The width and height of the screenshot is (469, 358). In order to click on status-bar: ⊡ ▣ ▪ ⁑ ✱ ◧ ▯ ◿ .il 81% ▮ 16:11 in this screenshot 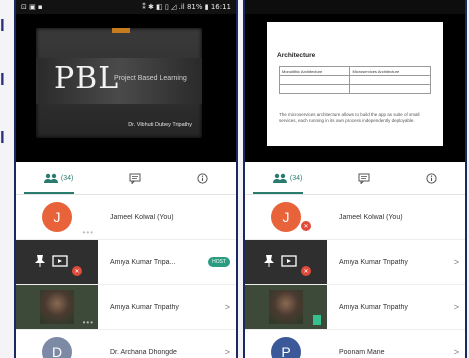, I will do `click(126, 7)`.